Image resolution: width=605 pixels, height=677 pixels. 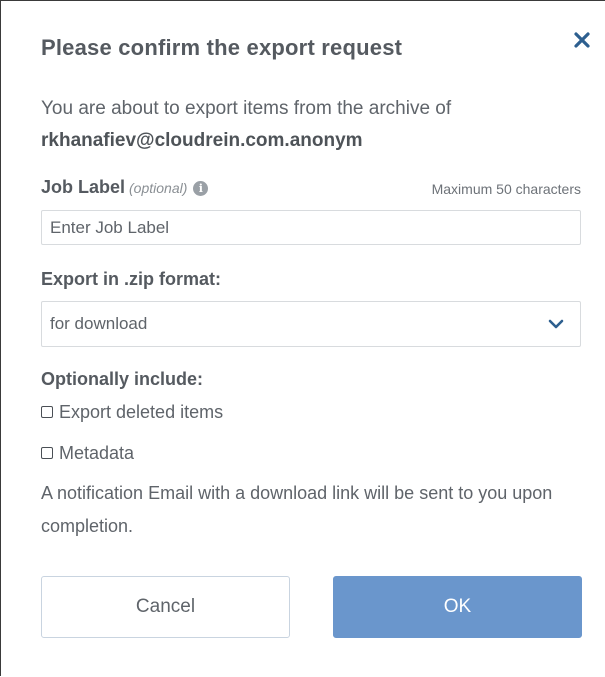 I want to click on metadata-option: Metadata, so click(x=87, y=453).